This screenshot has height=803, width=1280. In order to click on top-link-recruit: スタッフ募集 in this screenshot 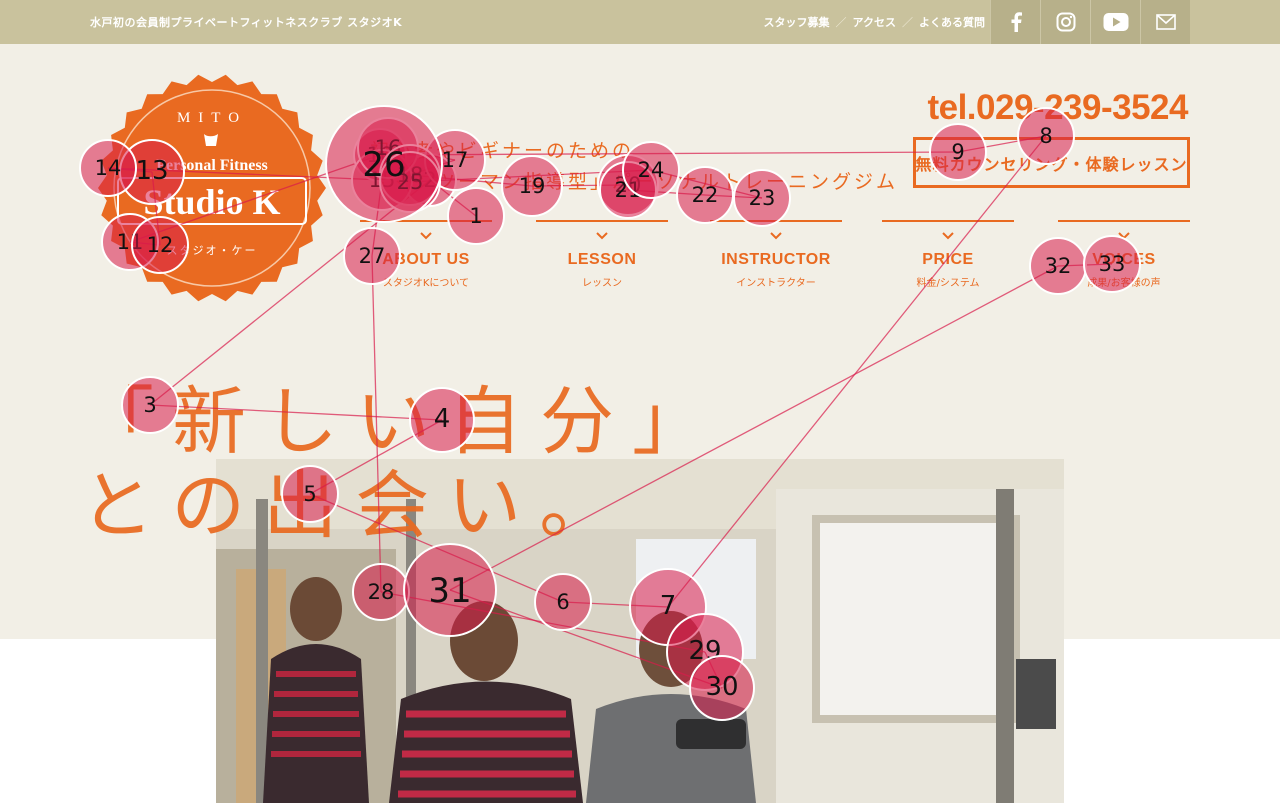, I will do `click(797, 22)`.